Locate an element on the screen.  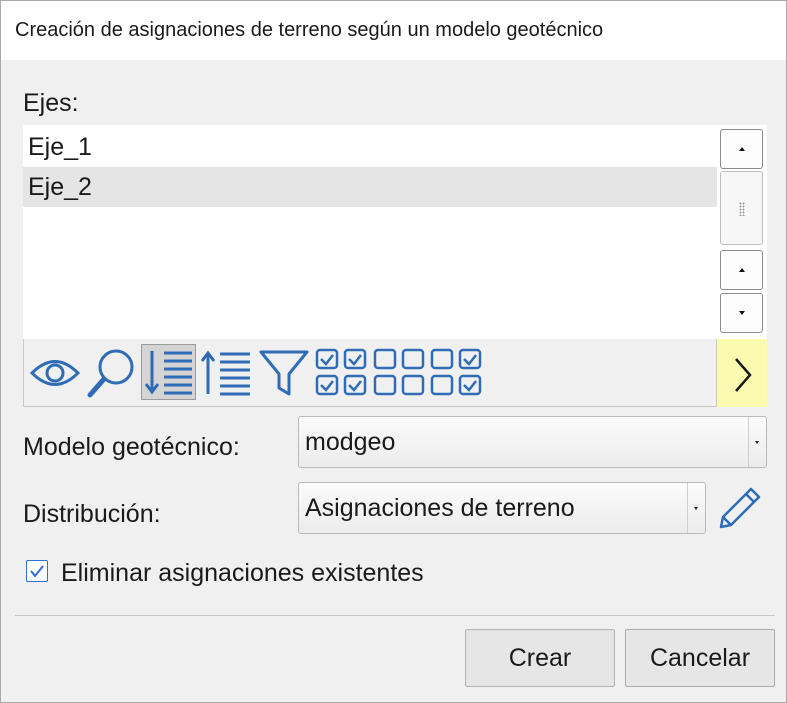
sort-ascending-icon is located at coordinates (225, 373).